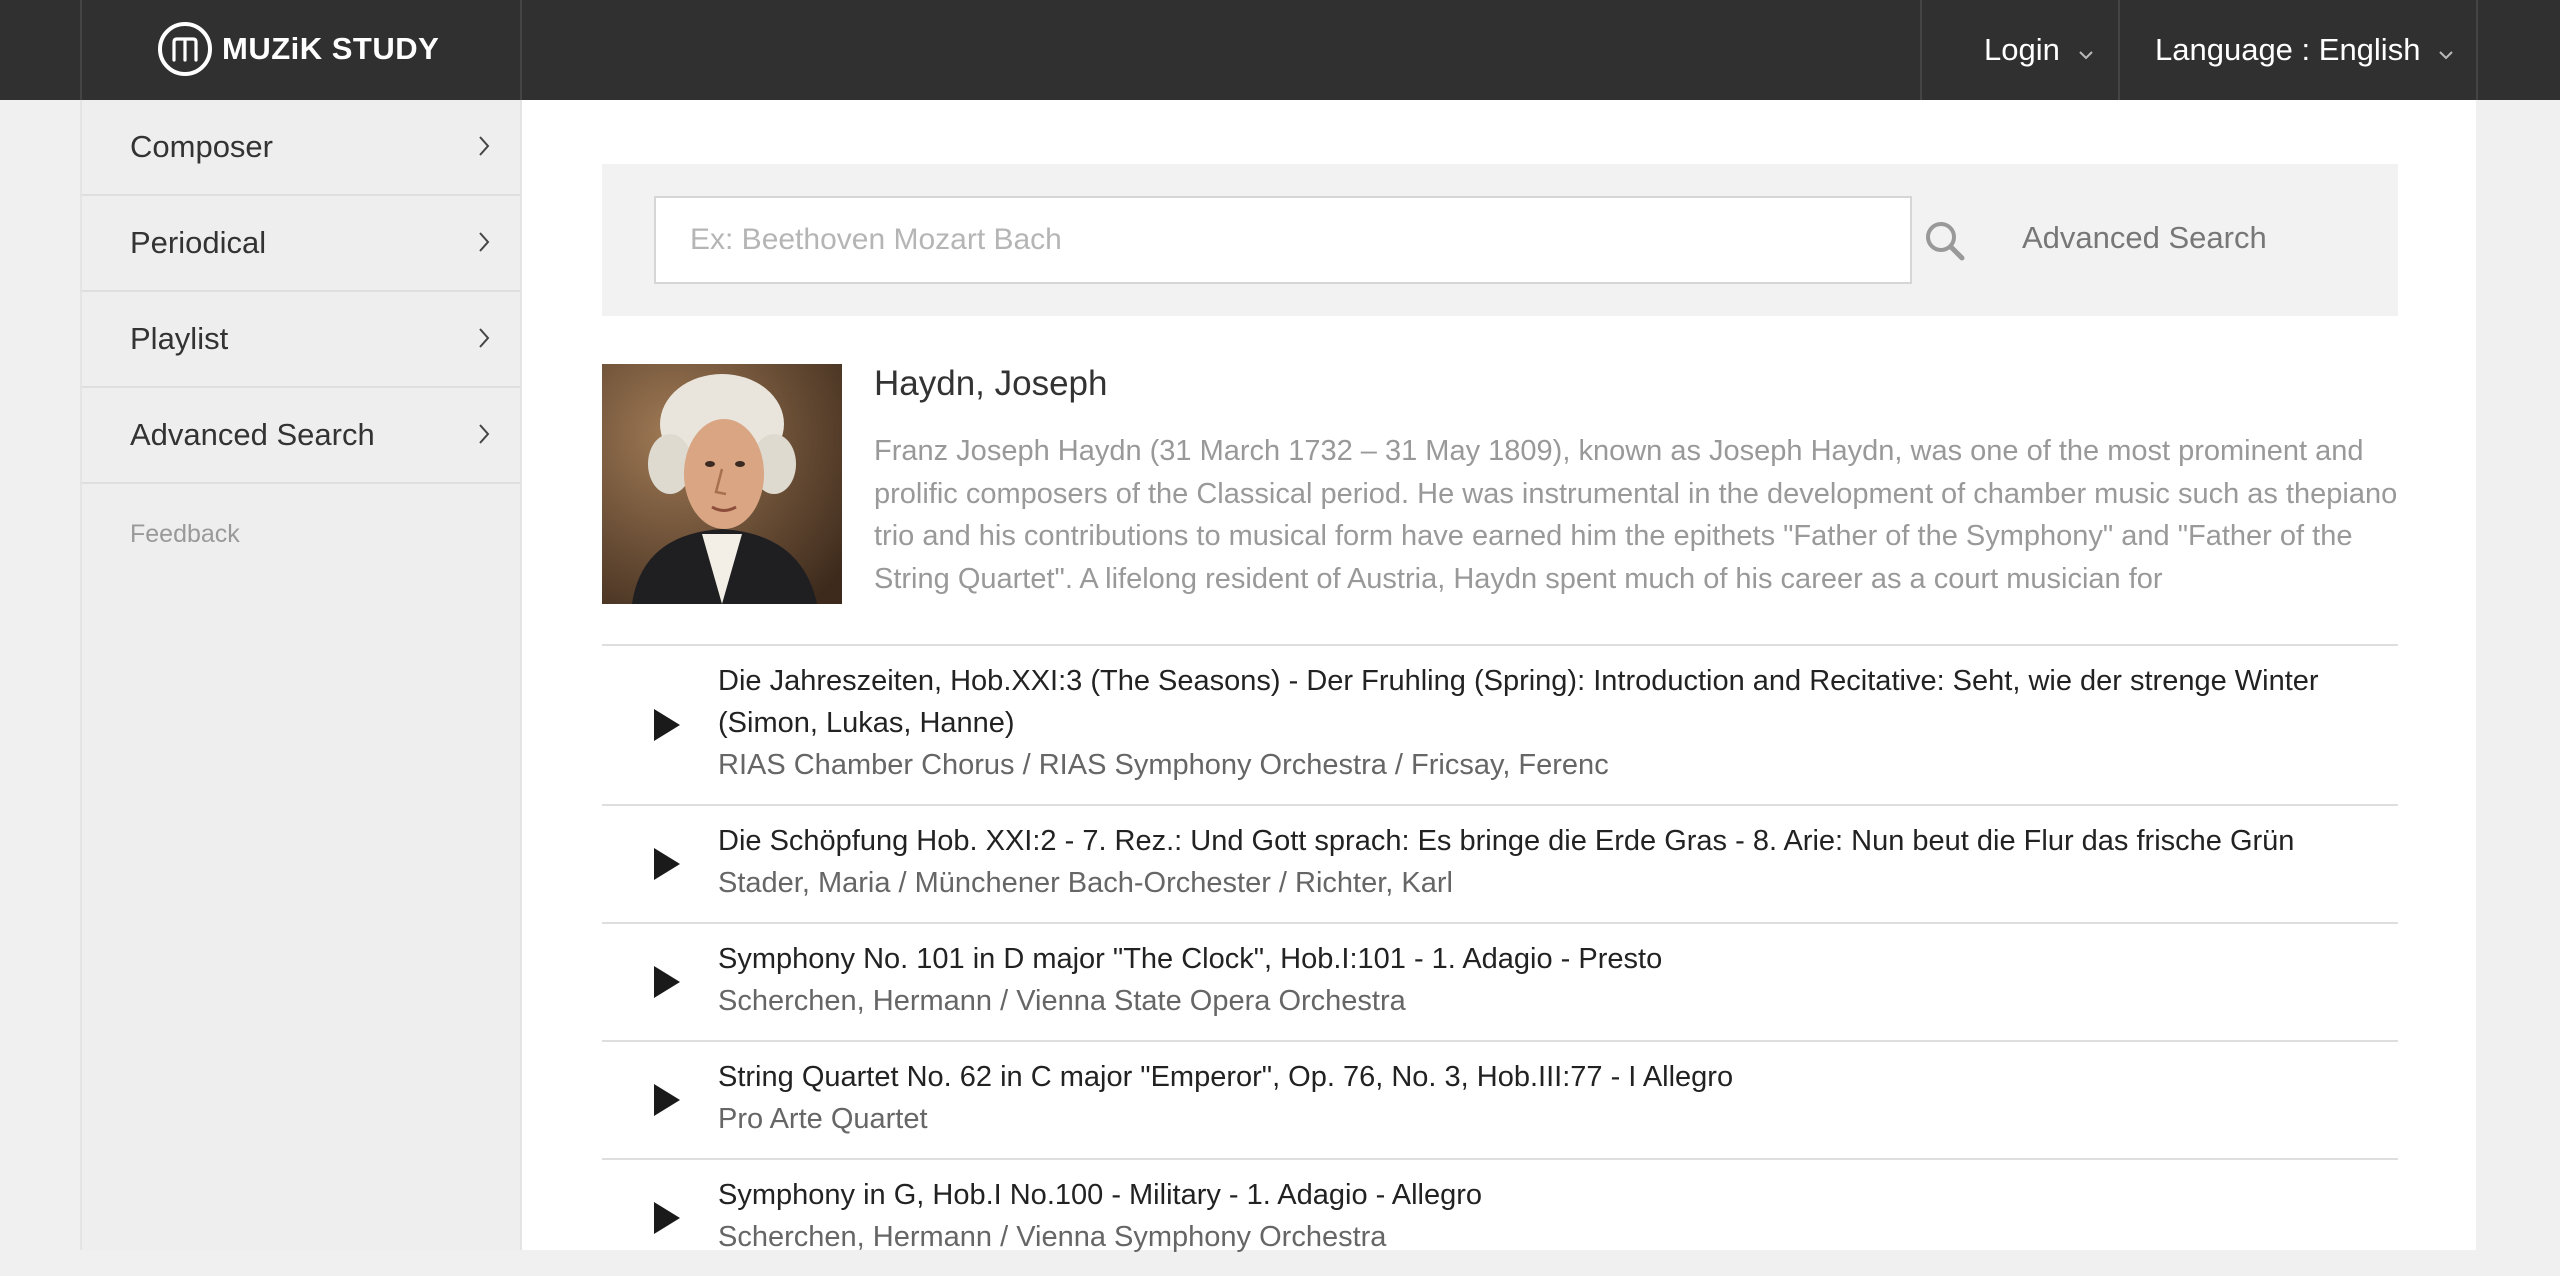 The height and width of the screenshot is (1276, 2560). I want to click on login-label: Login, so click(2022, 49).